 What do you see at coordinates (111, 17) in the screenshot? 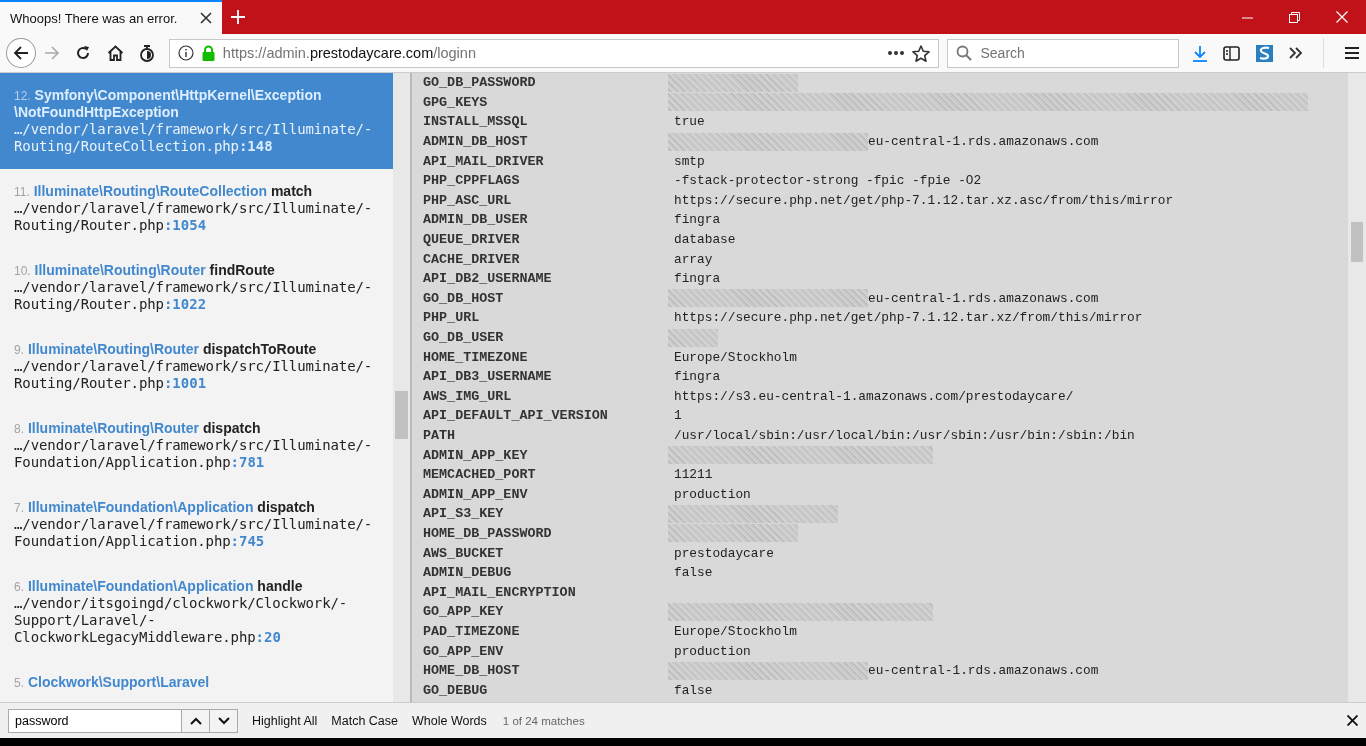
I see `browser-tab: Whoops! There was an error.` at bounding box center [111, 17].